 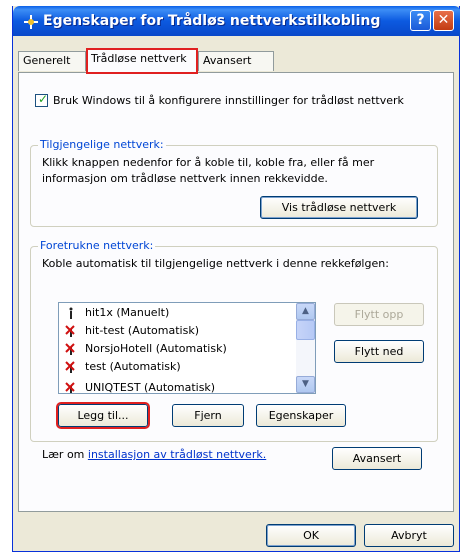 I want to click on checkmark-icon: ✓, so click(x=43, y=99).